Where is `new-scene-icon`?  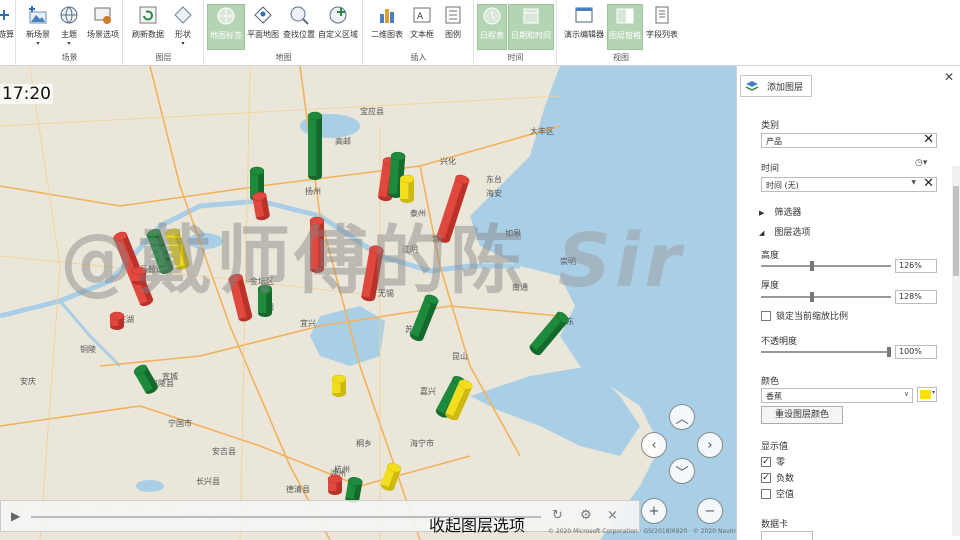 new-scene-icon is located at coordinates (38, 15).